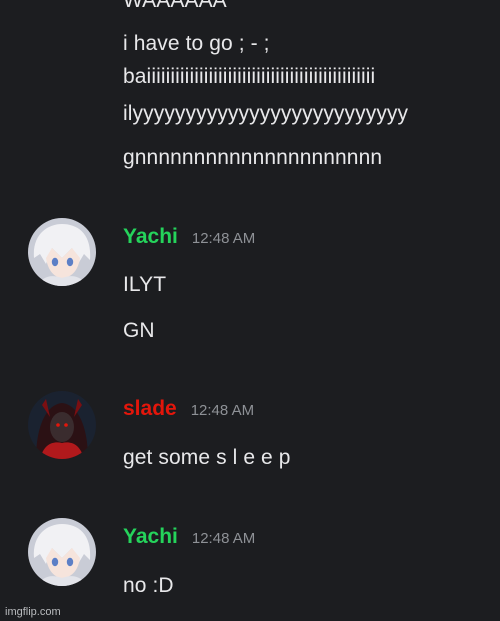  What do you see at coordinates (139, 330) in the screenshot?
I see `message-line: GN` at bounding box center [139, 330].